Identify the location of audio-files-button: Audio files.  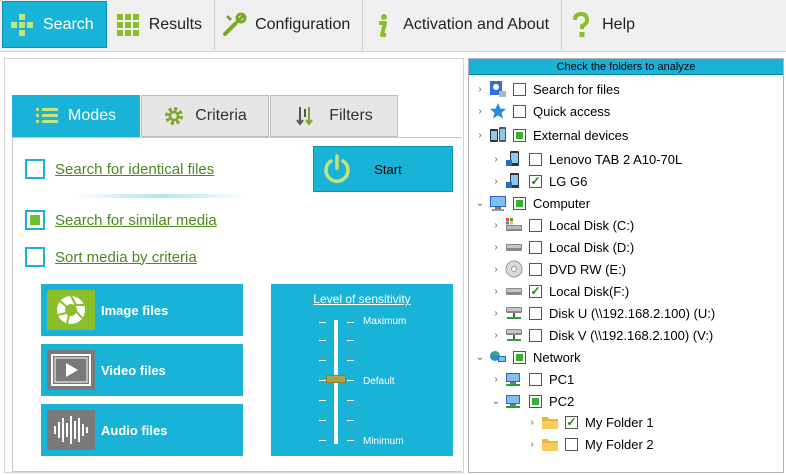
(142, 430).